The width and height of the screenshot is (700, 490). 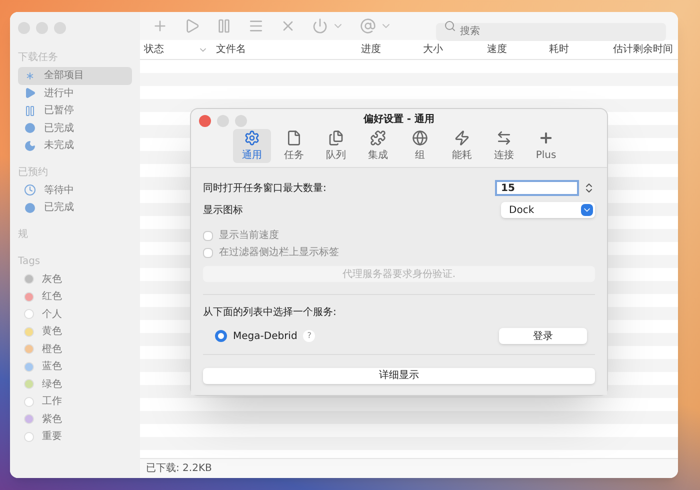 What do you see at coordinates (75, 111) in the screenshot?
I see `sidebar-item: 已暂停` at bounding box center [75, 111].